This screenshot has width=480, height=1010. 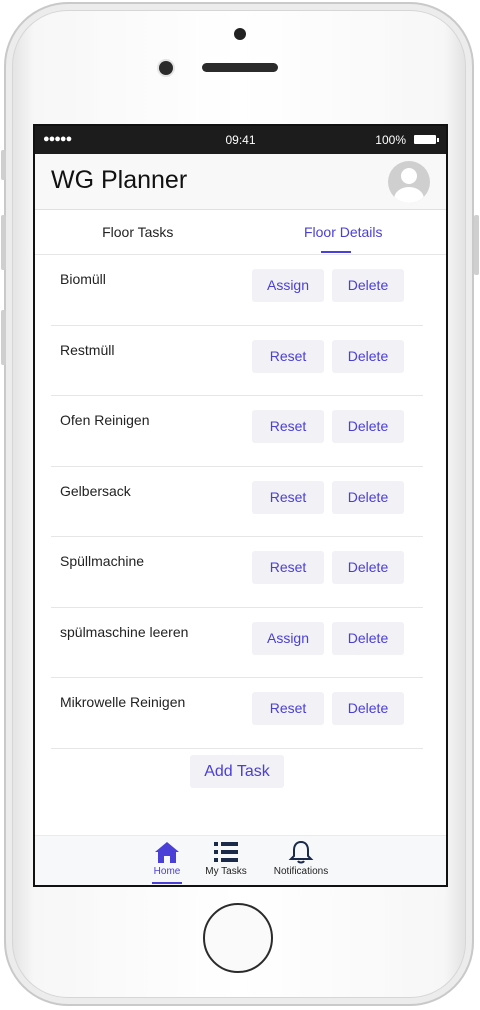 I want to click on task-name: spülmaschine leeren, so click(x=124, y=631).